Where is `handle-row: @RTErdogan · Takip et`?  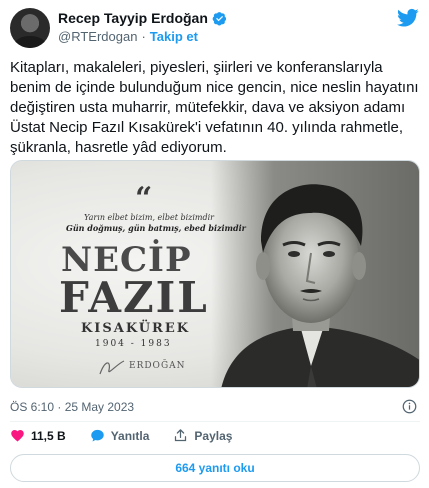 handle-row: @RTErdogan · Takip et is located at coordinates (128, 36).